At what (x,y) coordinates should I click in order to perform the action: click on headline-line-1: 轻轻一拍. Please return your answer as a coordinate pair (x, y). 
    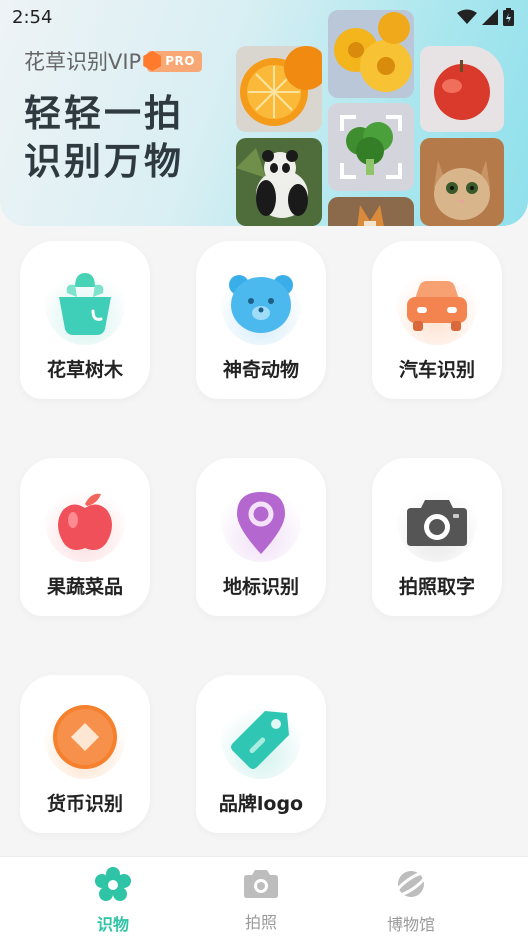
    Looking at the image, I should click on (104, 113).